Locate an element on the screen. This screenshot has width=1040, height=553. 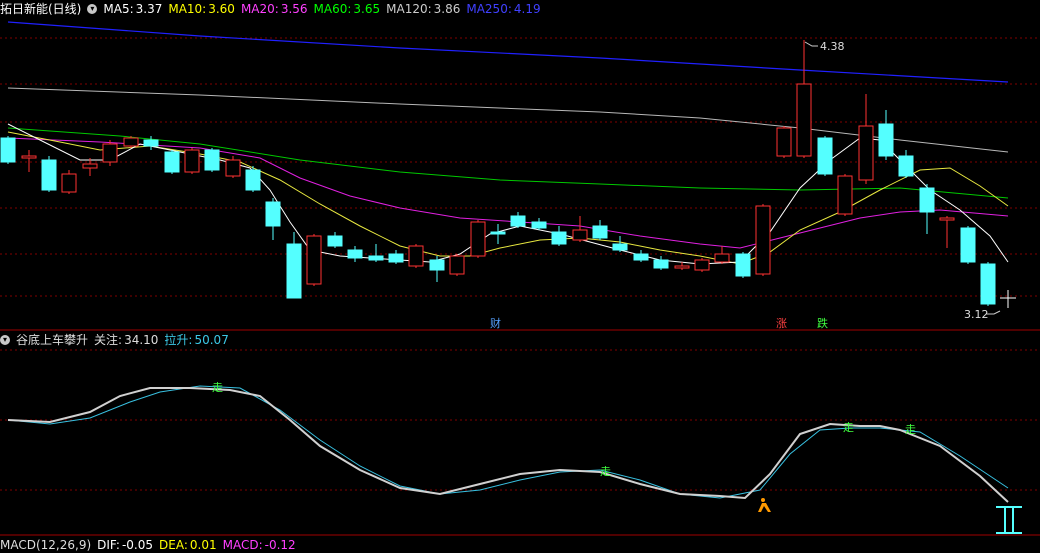
sell-signal-marker-4: 走 is located at coordinates (910, 429).